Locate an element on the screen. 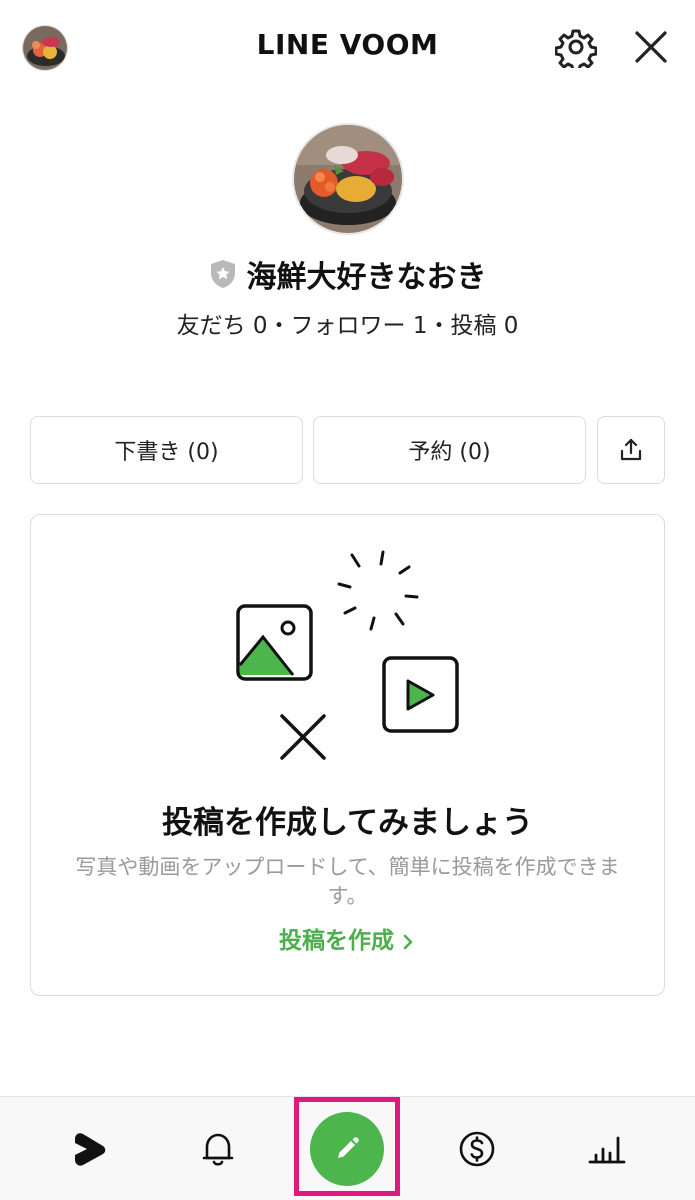  share-icon is located at coordinates (631, 449).